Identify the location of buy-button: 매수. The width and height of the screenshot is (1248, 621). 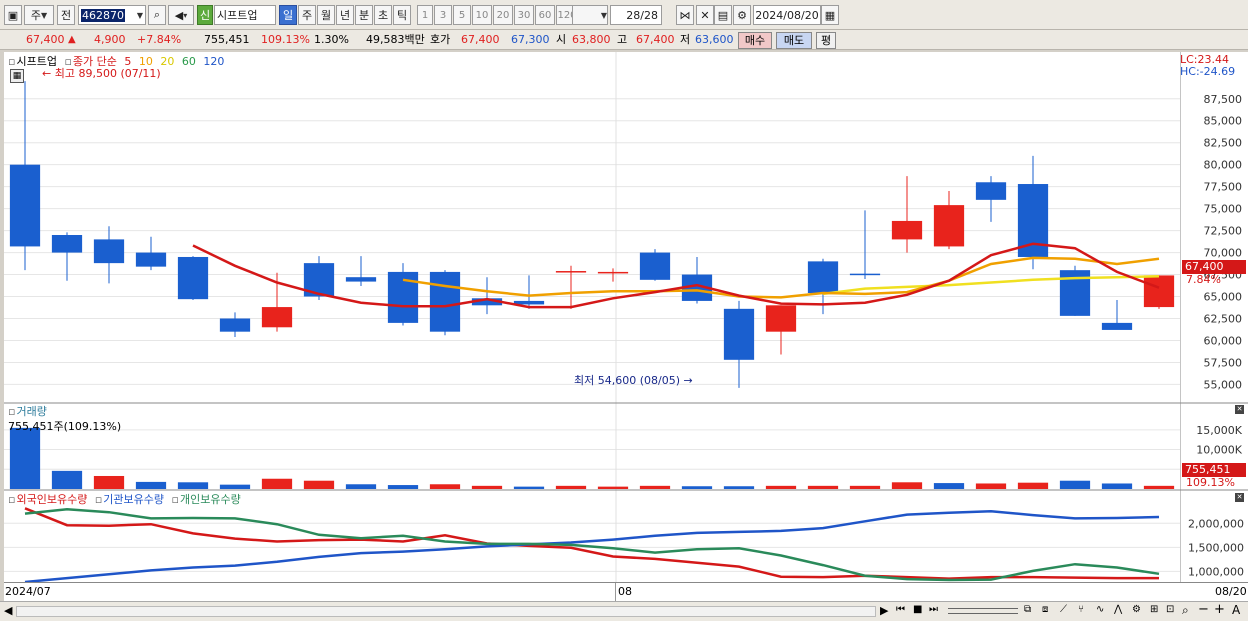
(755, 40).